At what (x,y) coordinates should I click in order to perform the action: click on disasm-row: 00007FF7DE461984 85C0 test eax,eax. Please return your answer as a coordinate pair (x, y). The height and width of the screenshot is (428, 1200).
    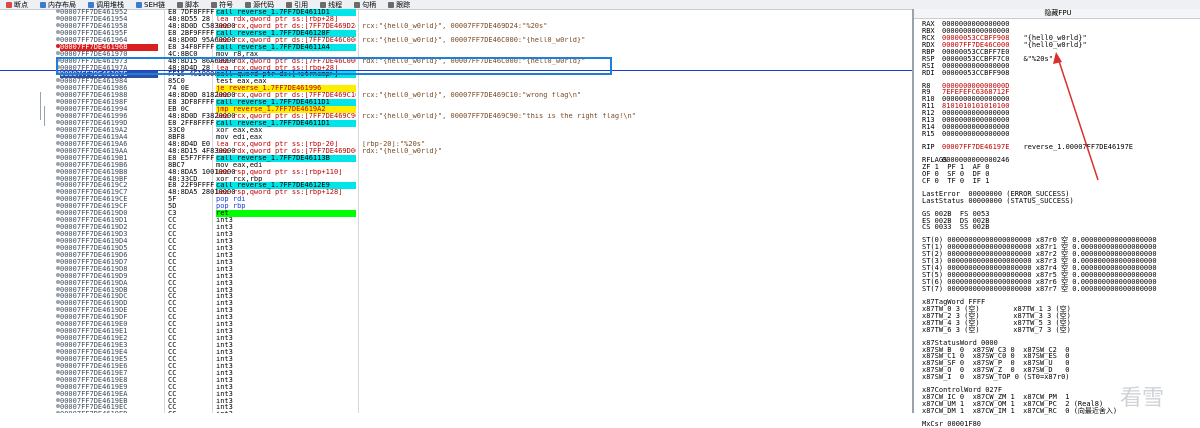
    Looking at the image, I should click on (456, 81).